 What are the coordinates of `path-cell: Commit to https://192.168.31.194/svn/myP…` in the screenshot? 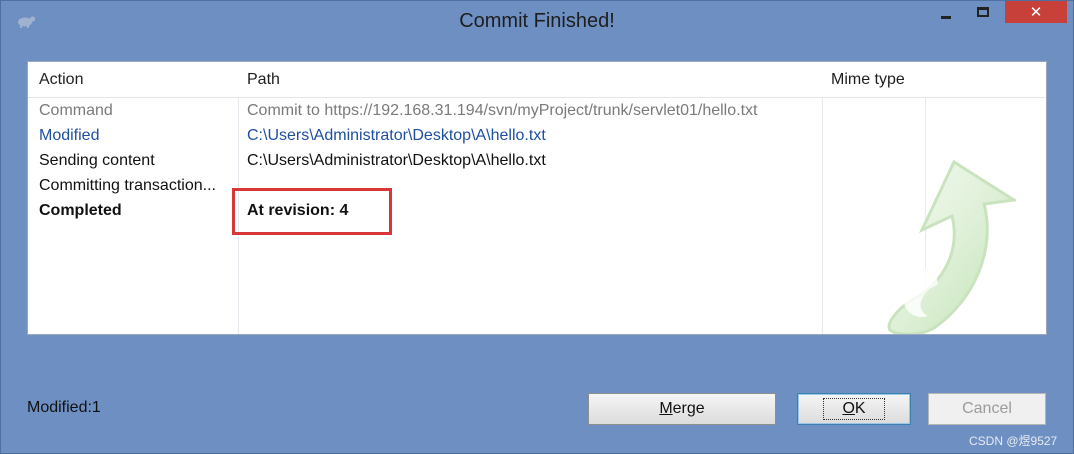 It's located at (502, 110).